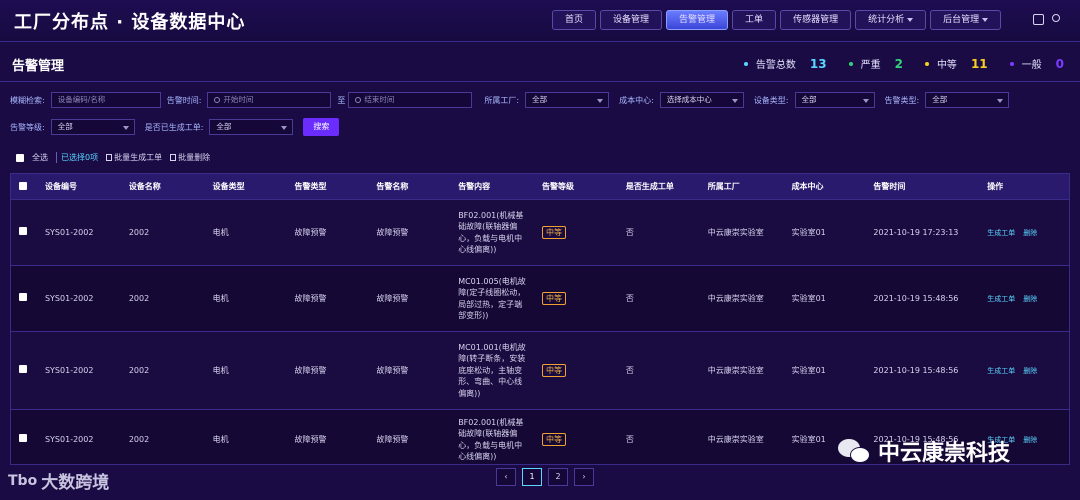 The image size is (1080, 500). I want to click on cost-label: 成本中心:, so click(636, 100).